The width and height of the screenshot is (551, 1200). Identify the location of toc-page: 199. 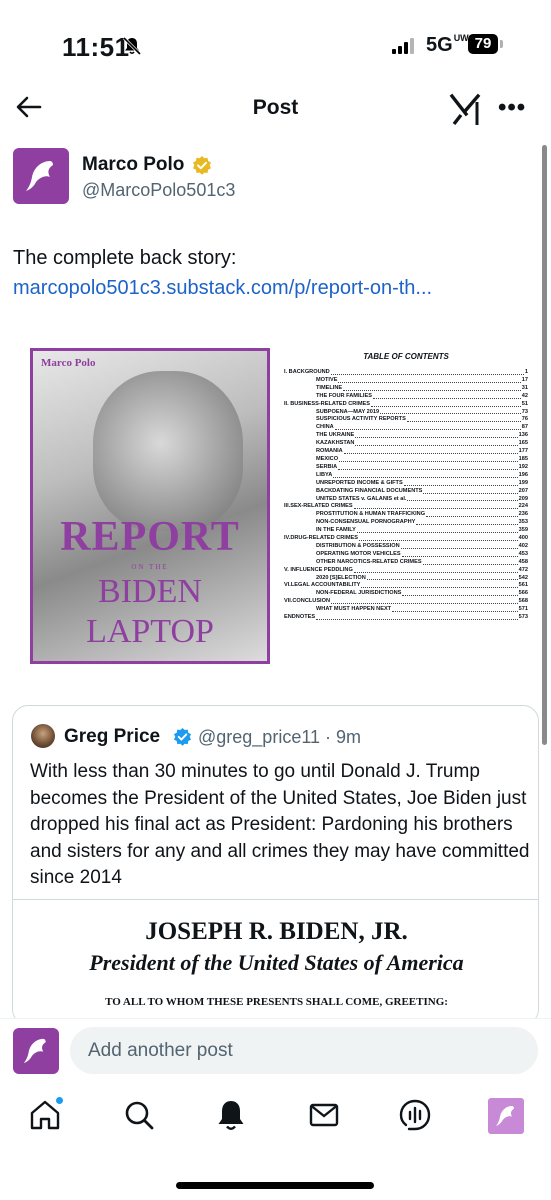
(523, 482).